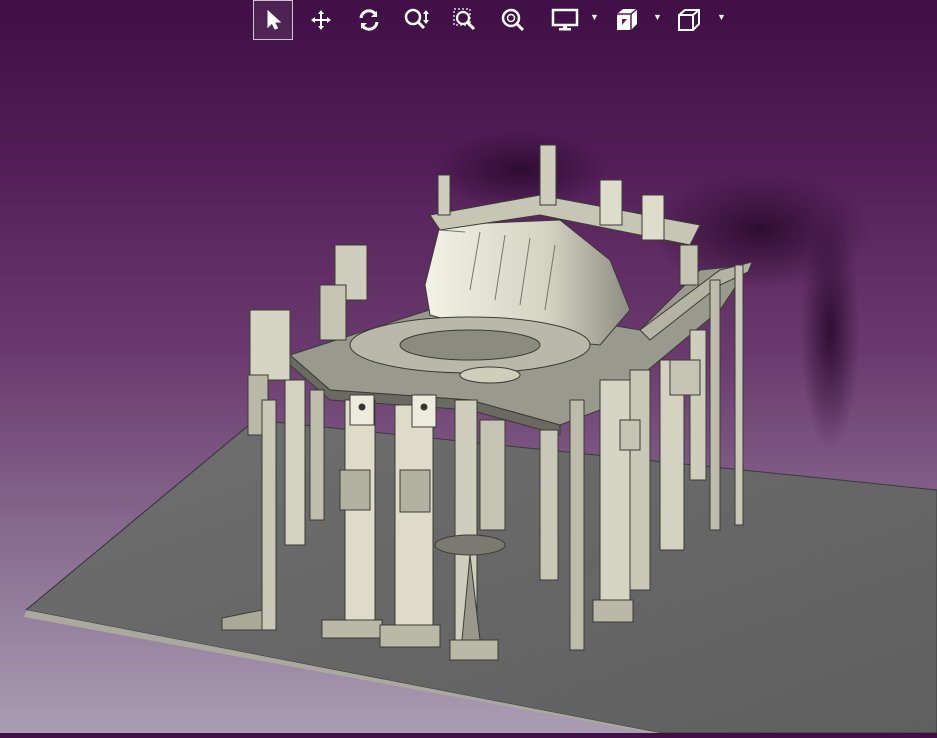 This screenshot has width=937, height=738. What do you see at coordinates (490, 20) in the screenshot?
I see `viewer-toolbar: ▼ ▼ ▼` at bounding box center [490, 20].